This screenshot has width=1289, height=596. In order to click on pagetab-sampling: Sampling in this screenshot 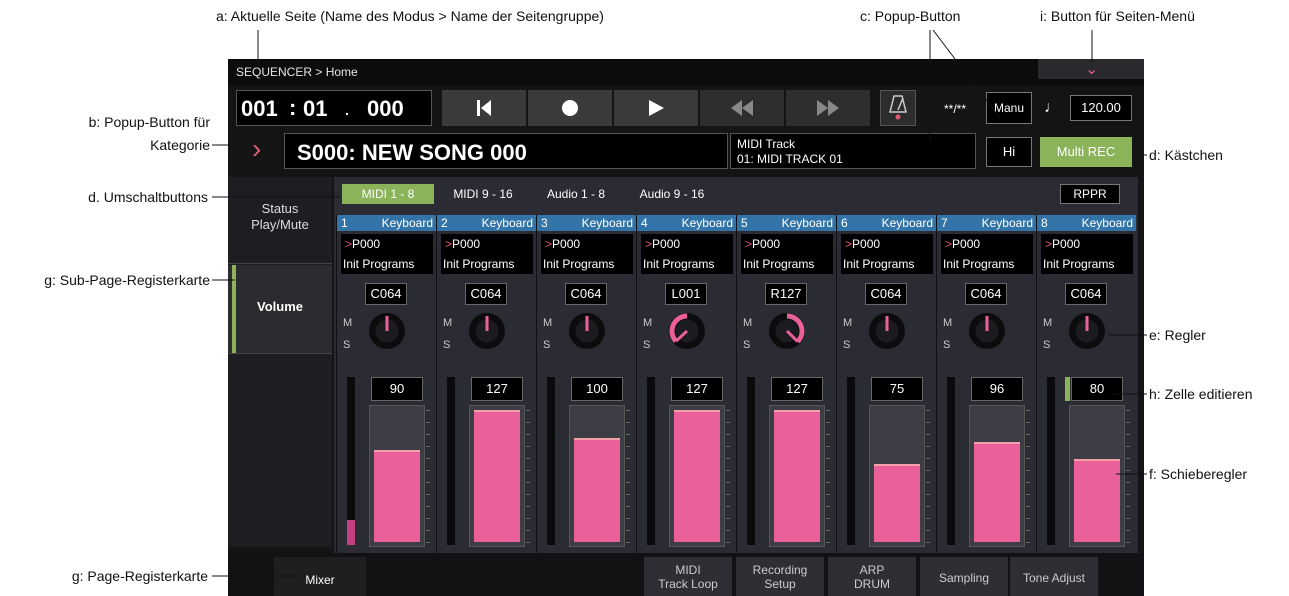, I will do `click(964, 576)`.